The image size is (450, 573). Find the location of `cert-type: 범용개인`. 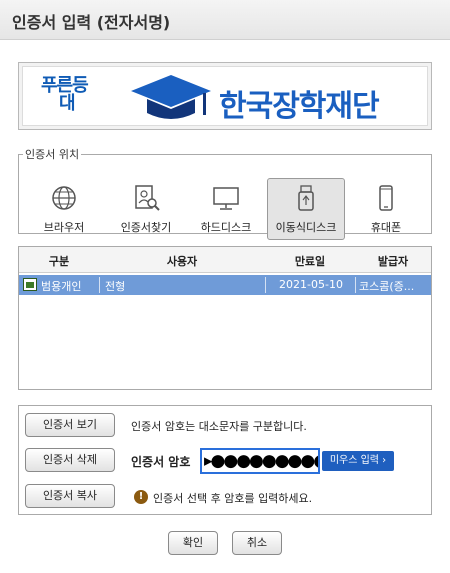

cert-type: 범용개인 is located at coordinates (61, 286).